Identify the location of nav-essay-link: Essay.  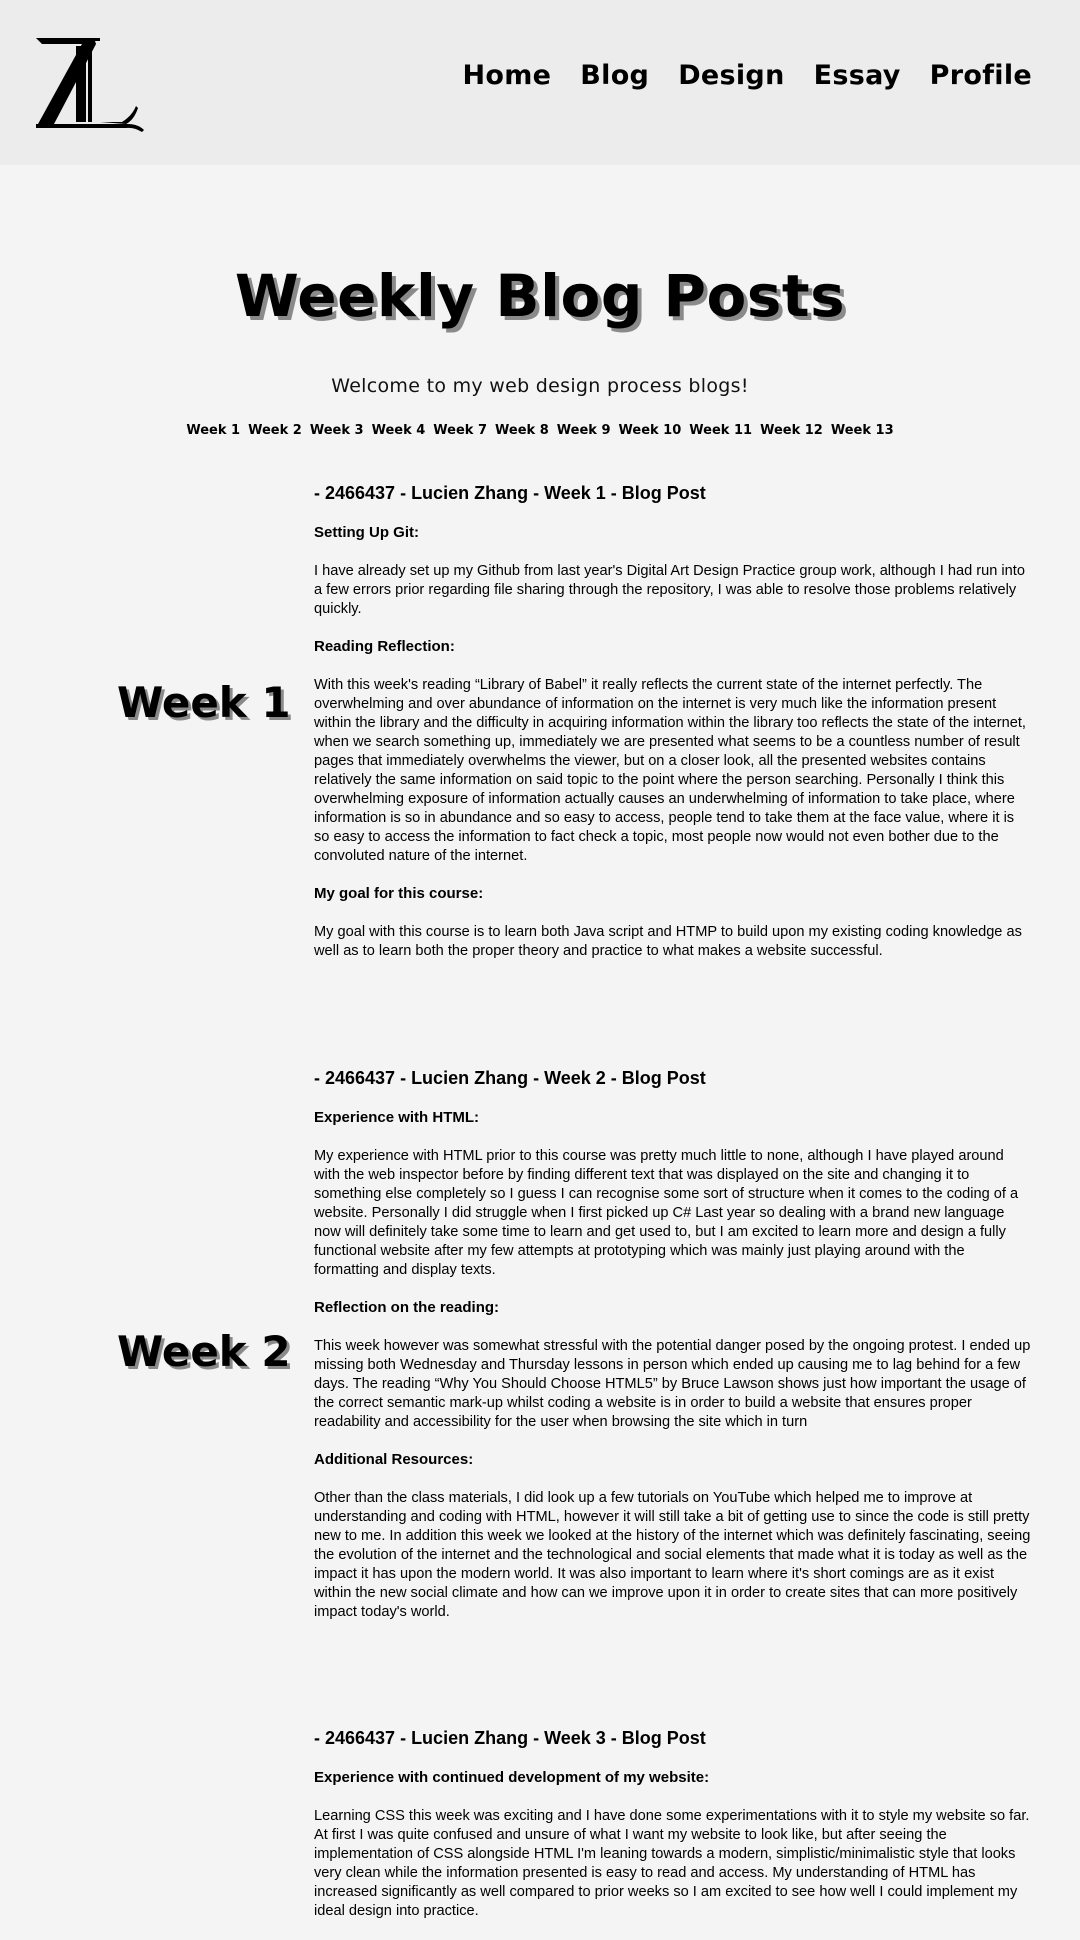
(857, 75).